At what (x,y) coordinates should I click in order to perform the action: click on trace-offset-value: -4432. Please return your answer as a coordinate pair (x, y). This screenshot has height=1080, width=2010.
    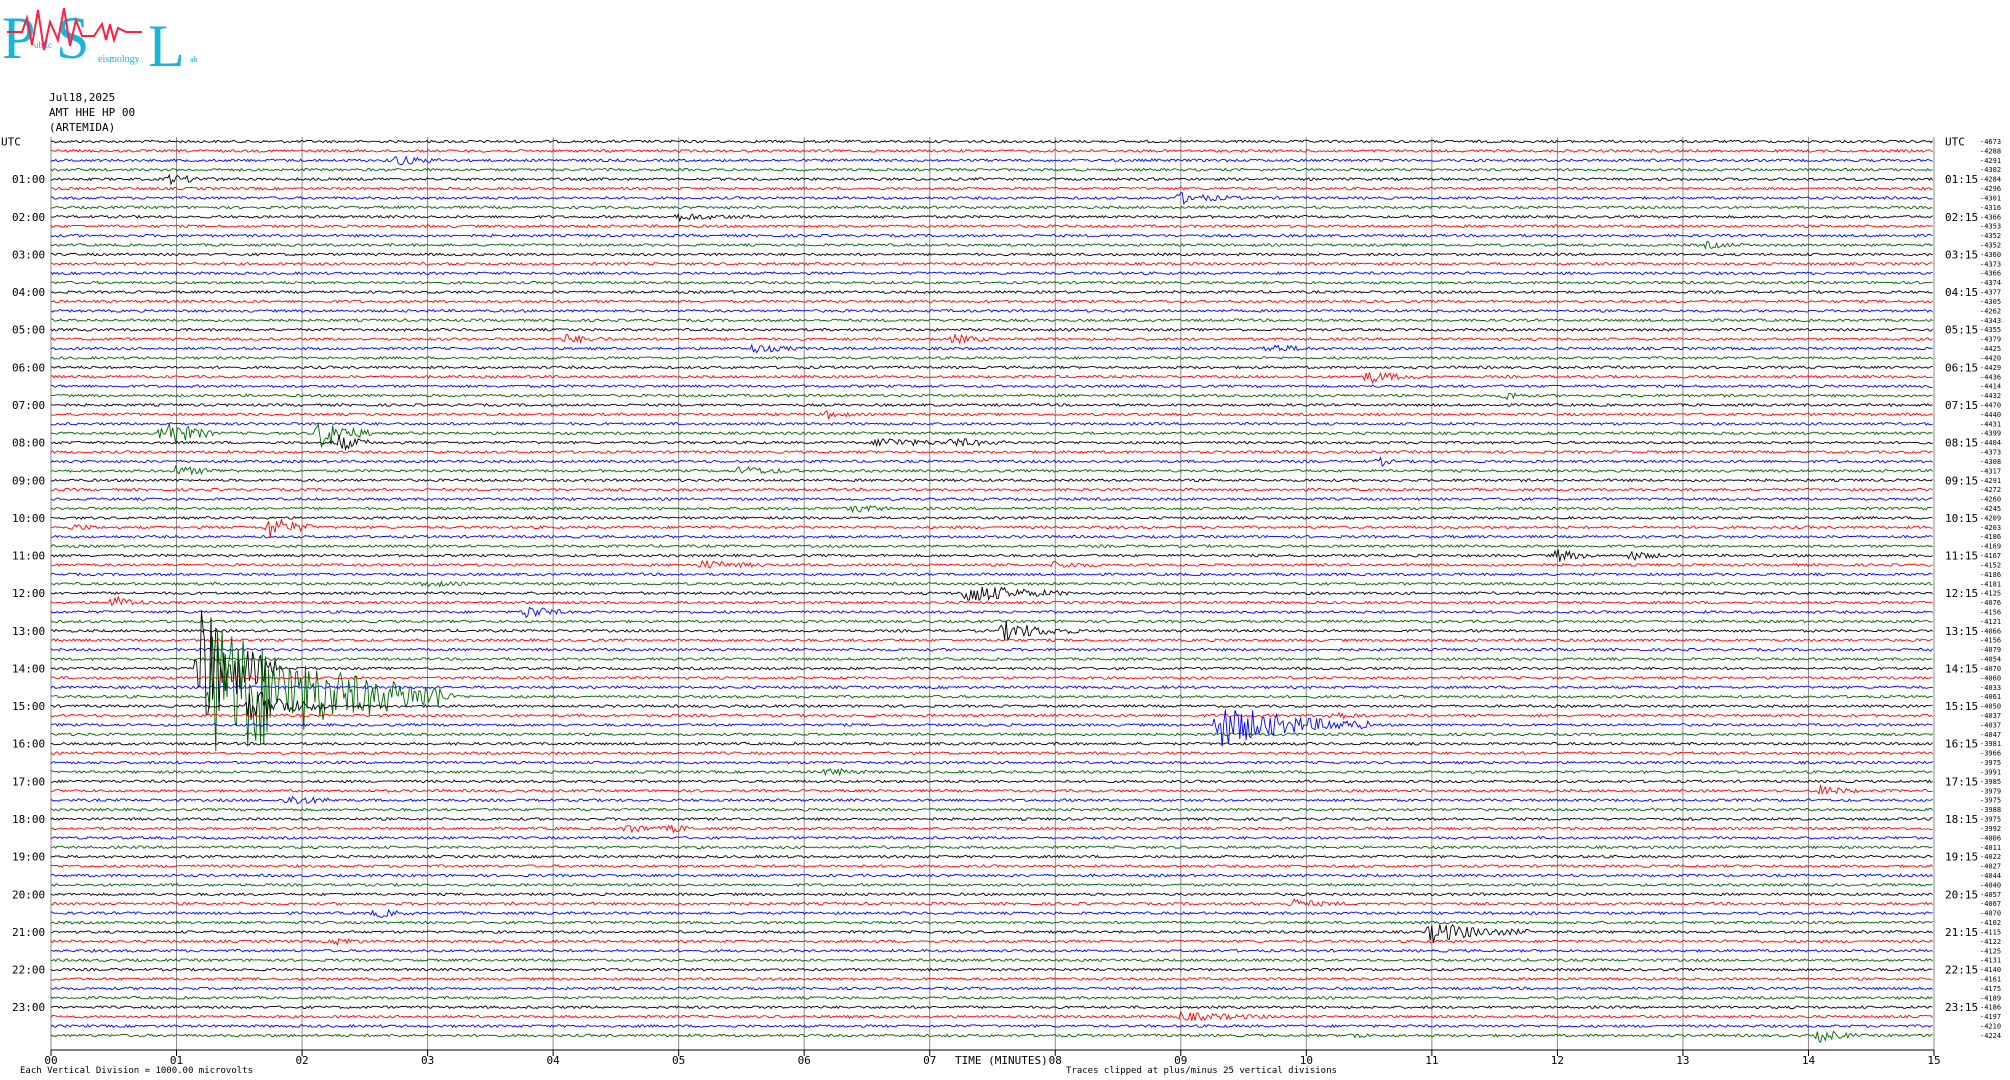
    Looking at the image, I should click on (1990, 396).